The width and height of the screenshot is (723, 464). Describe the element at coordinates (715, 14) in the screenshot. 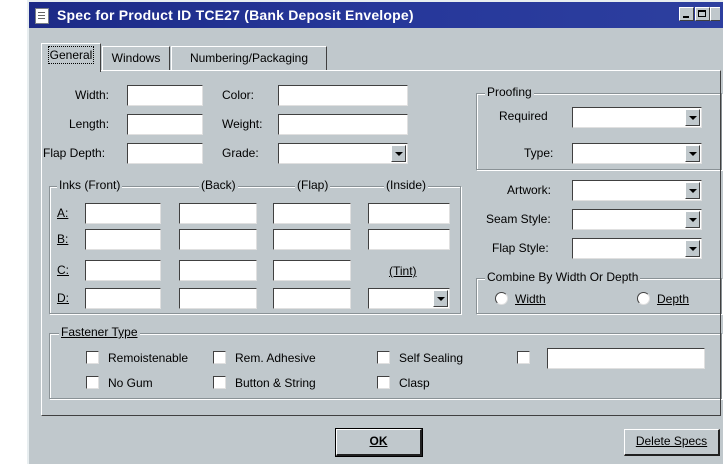

I see `close-button` at that location.